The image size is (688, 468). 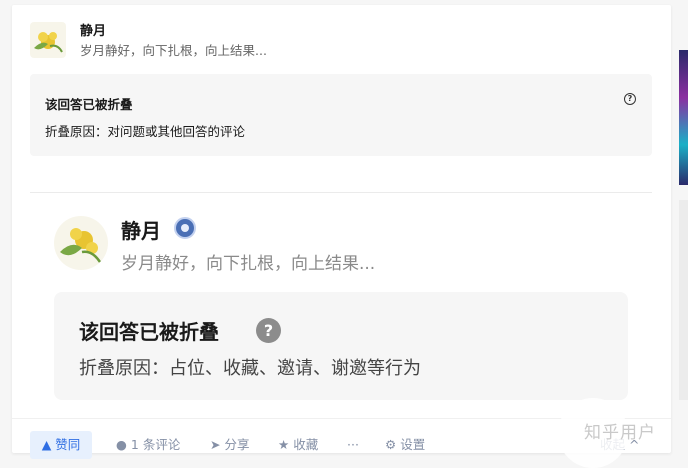 What do you see at coordinates (306, 444) in the screenshot?
I see `favorite-label: 收藏` at bounding box center [306, 444].